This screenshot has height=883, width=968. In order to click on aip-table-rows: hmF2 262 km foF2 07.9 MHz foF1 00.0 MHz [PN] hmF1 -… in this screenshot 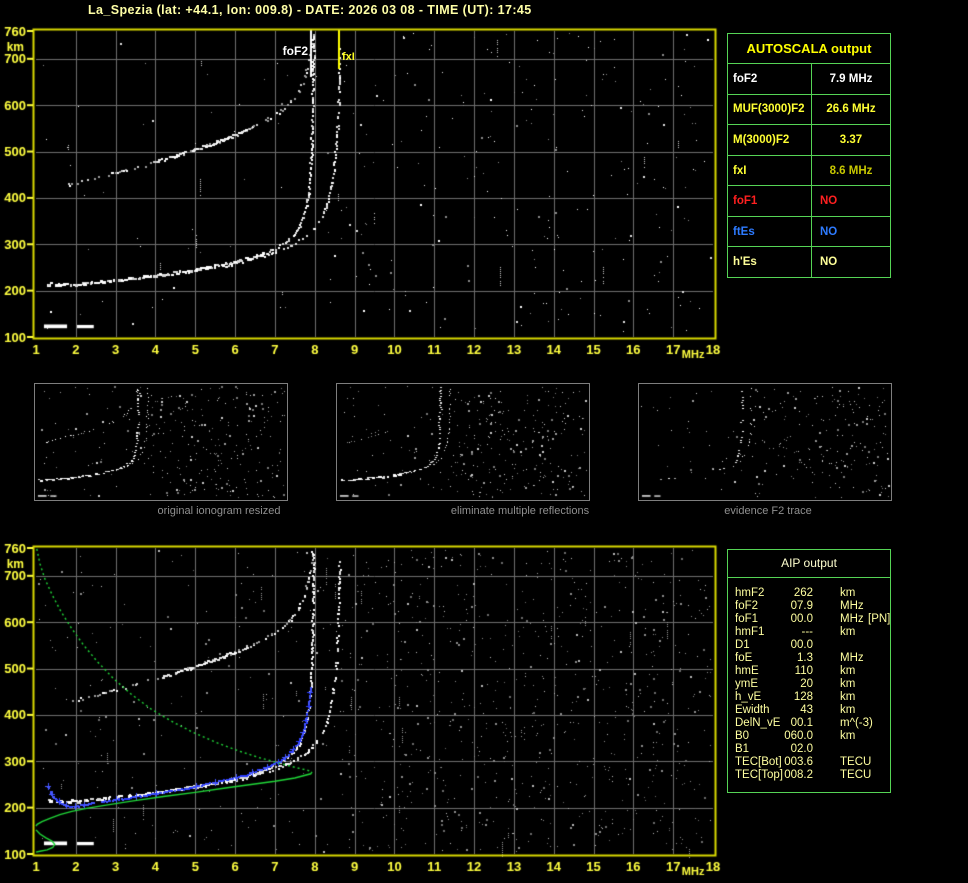, I will do `click(809, 680)`.